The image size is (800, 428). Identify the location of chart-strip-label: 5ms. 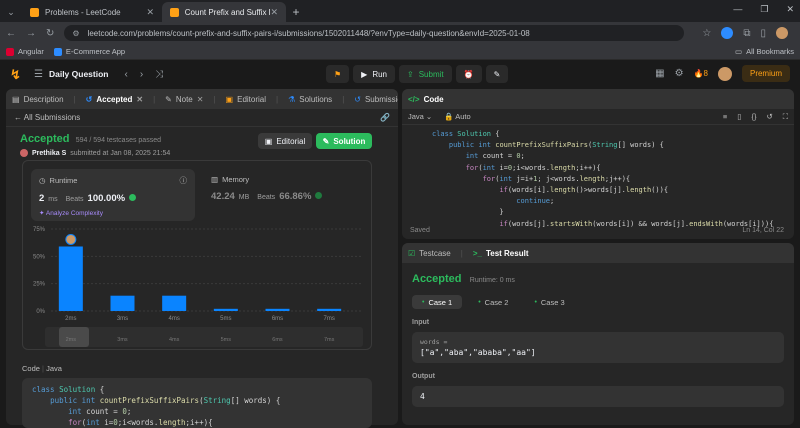
(226, 340).